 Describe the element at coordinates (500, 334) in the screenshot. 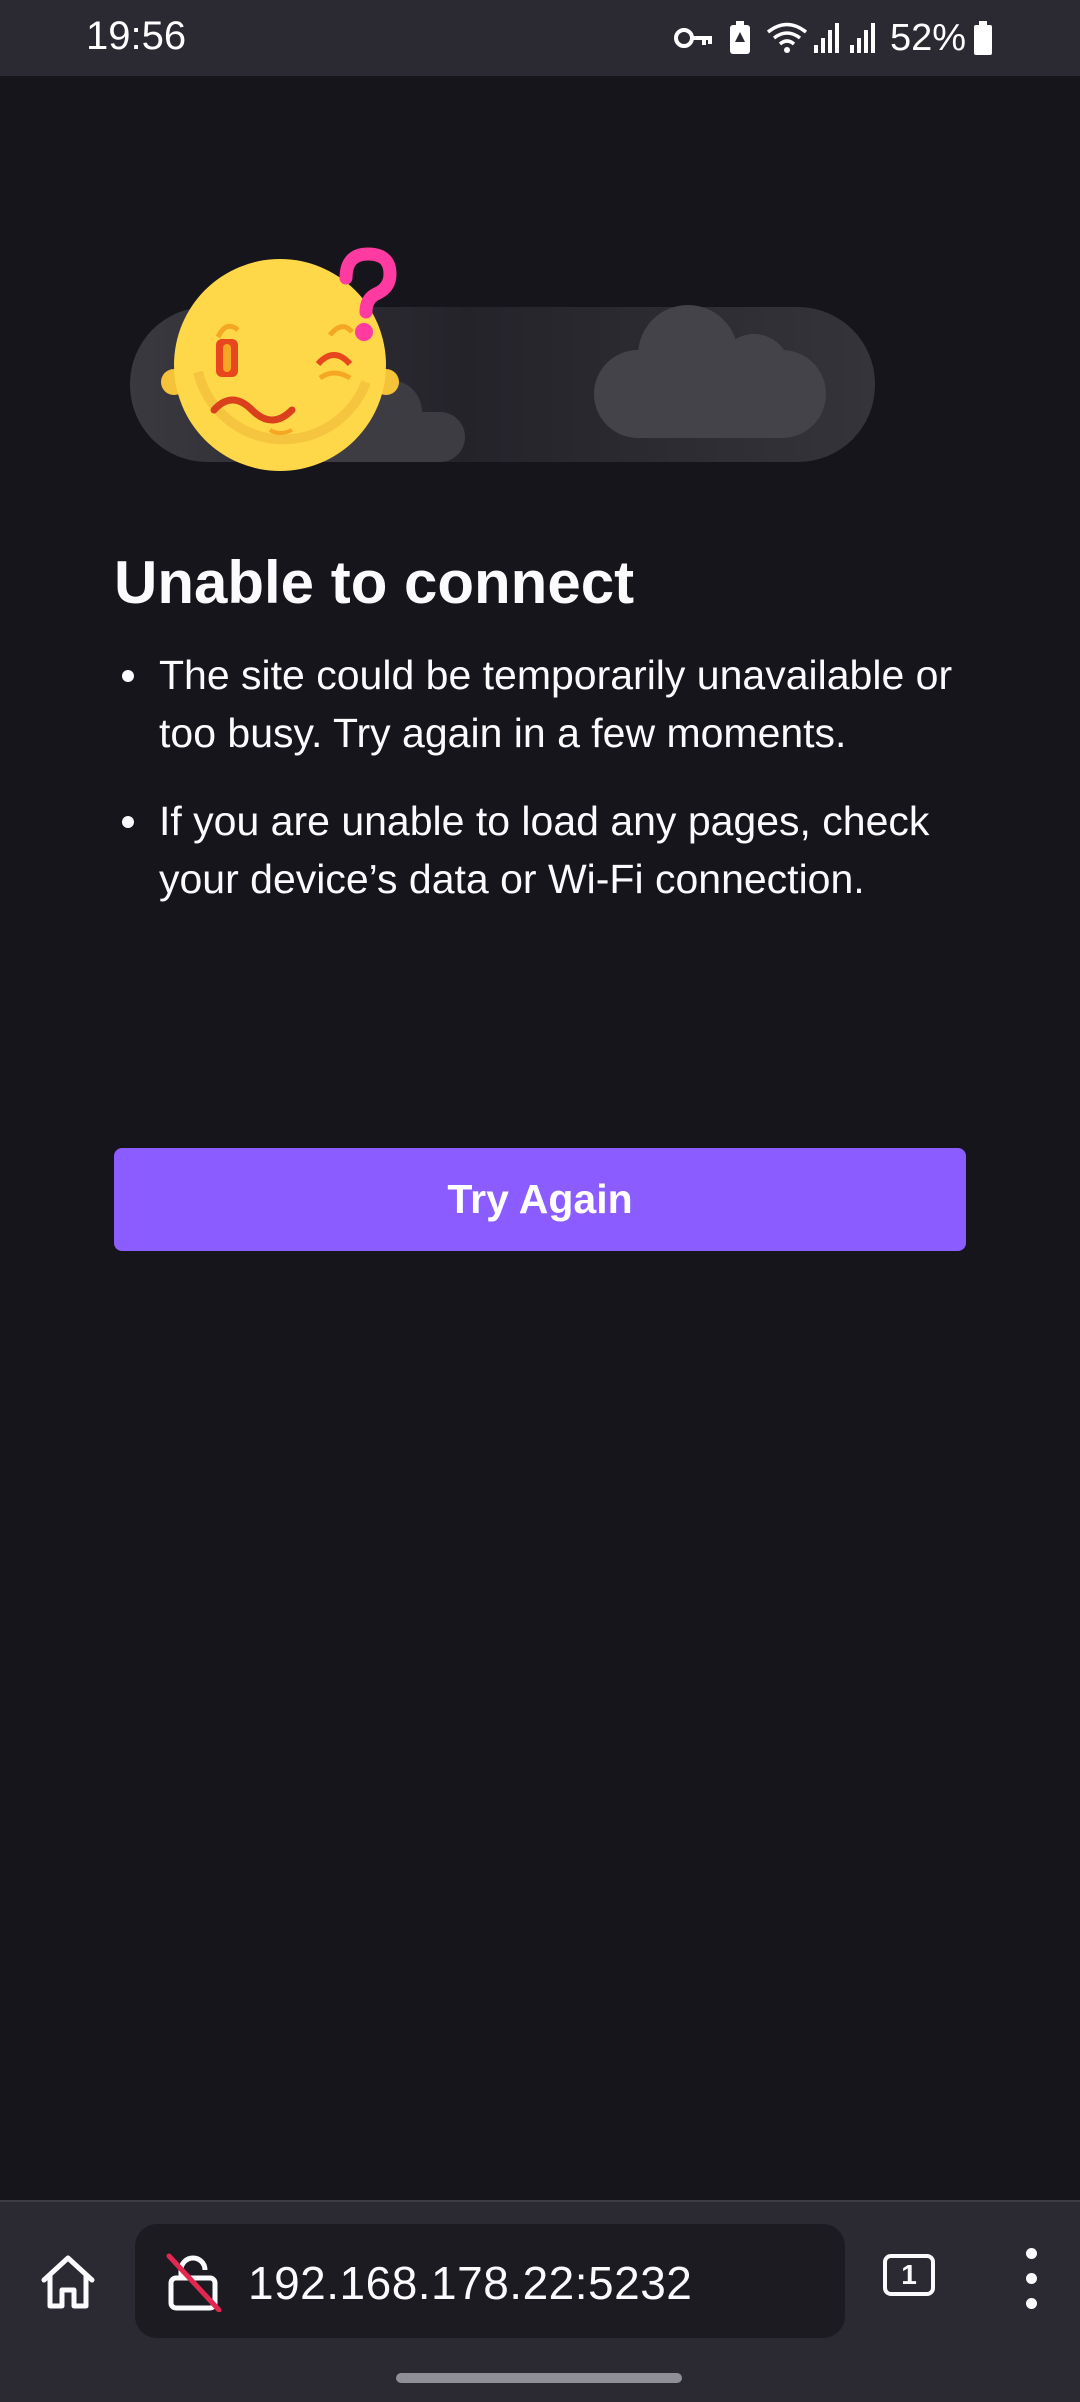

I see `confused-face-illustration` at that location.